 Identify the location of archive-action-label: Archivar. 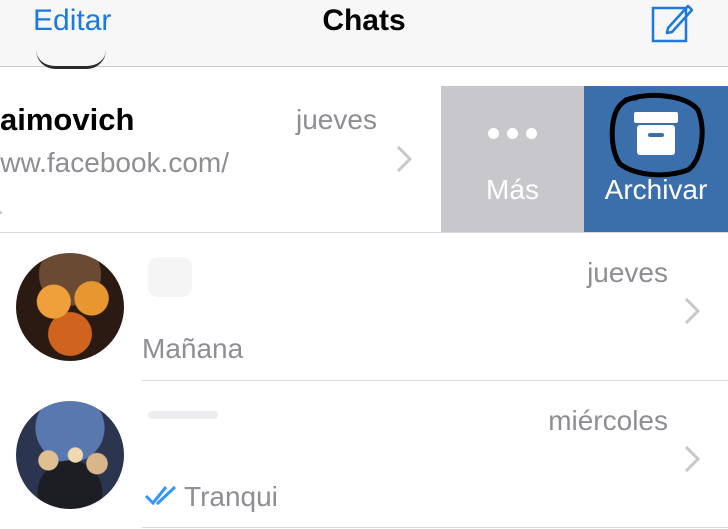
(656, 189).